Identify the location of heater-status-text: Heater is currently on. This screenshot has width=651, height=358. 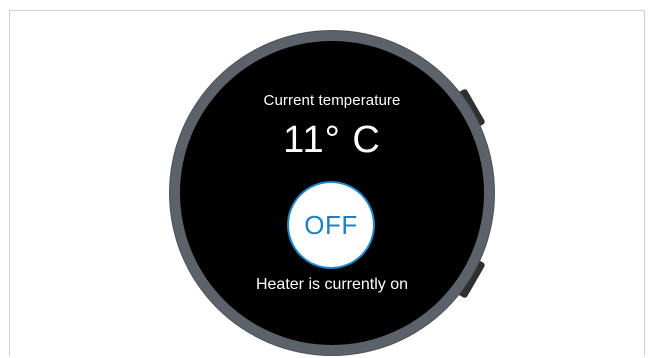
(332, 284).